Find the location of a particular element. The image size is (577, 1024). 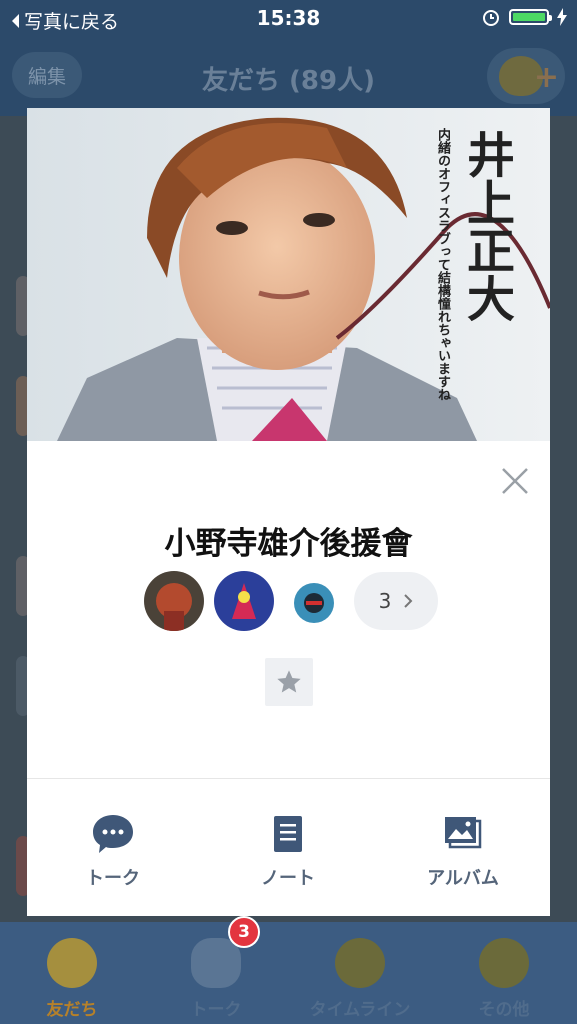

tab-bar: 友だち 3 トーク タイムライン その他 is located at coordinates (288, 970).